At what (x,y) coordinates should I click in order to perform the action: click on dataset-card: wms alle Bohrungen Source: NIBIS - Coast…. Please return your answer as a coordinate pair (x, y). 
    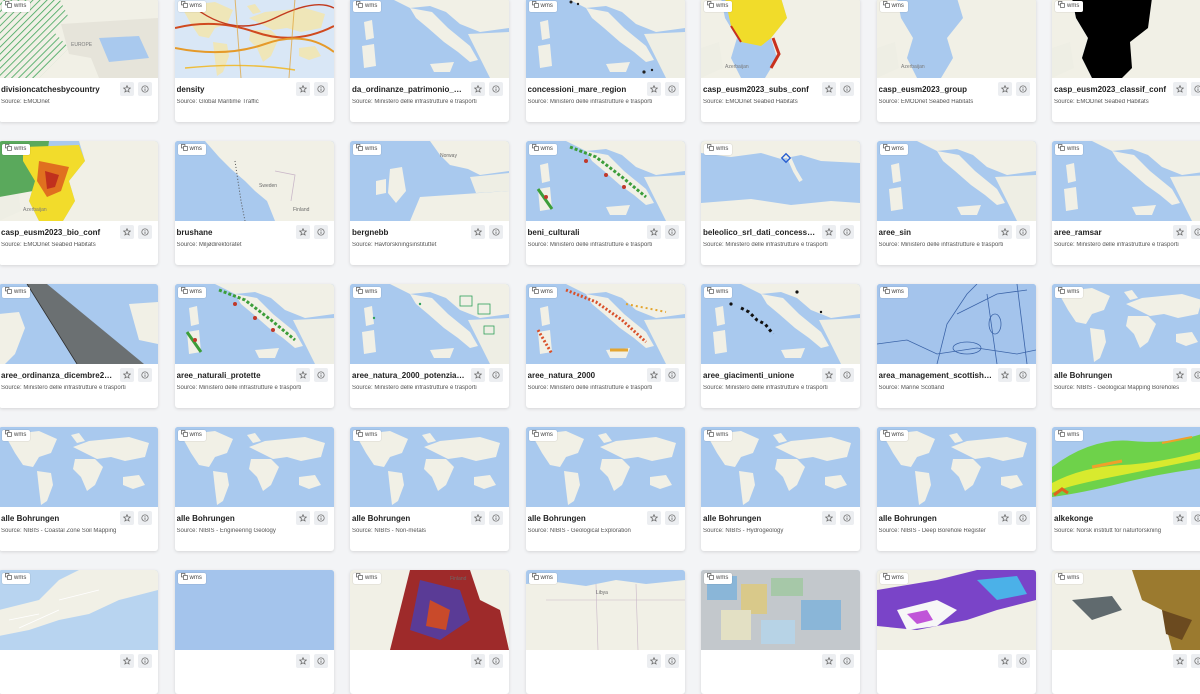
    Looking at the image, I should click on (79, 489).